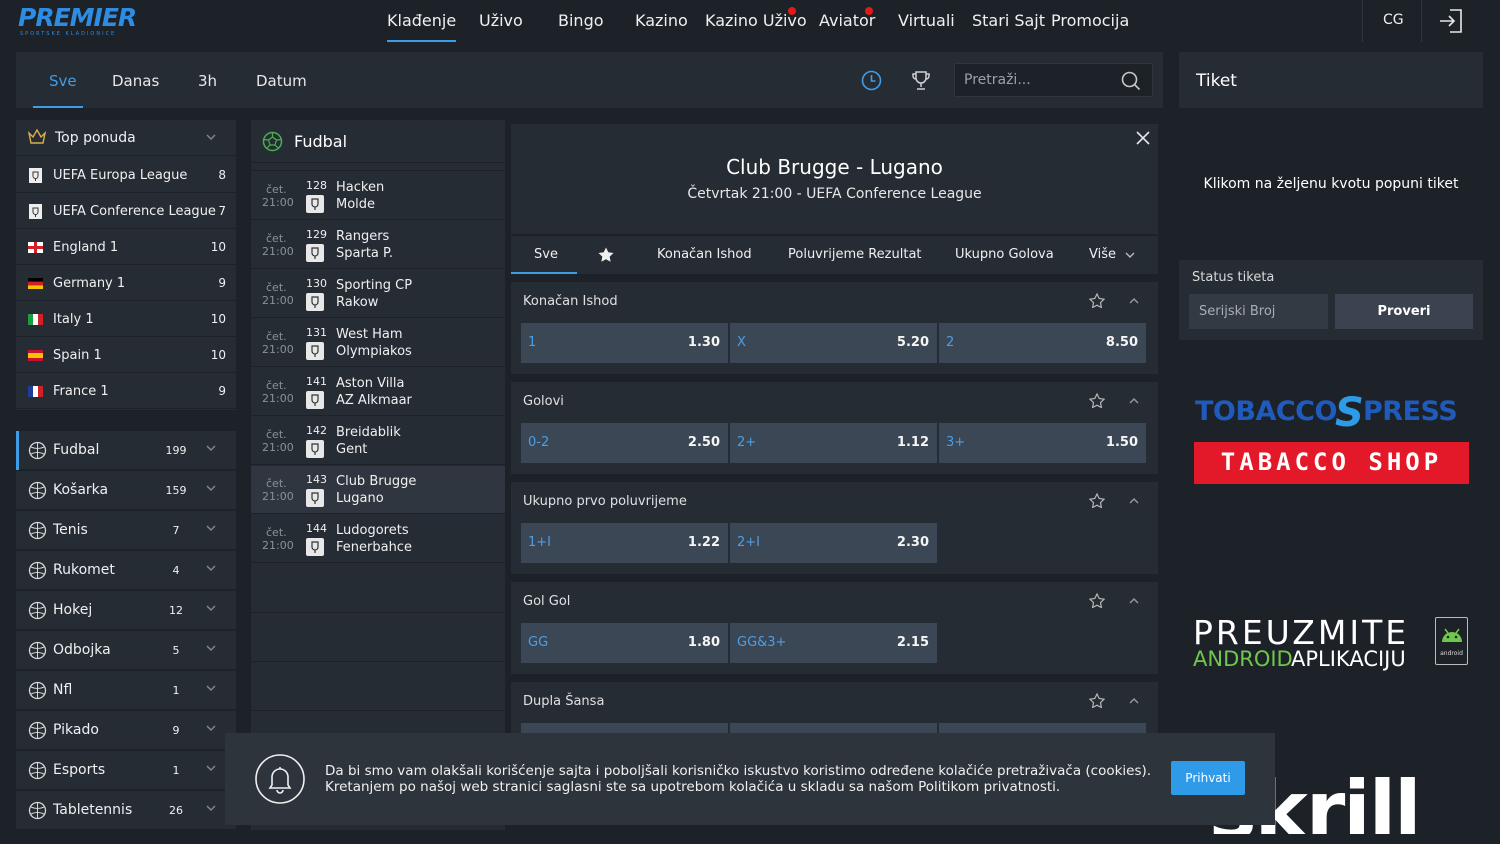 The image size is (1500, 844). Describe the element at coordinates (126, 355) in the screenshot. I see `league-item: Spain 1 10` at that location.